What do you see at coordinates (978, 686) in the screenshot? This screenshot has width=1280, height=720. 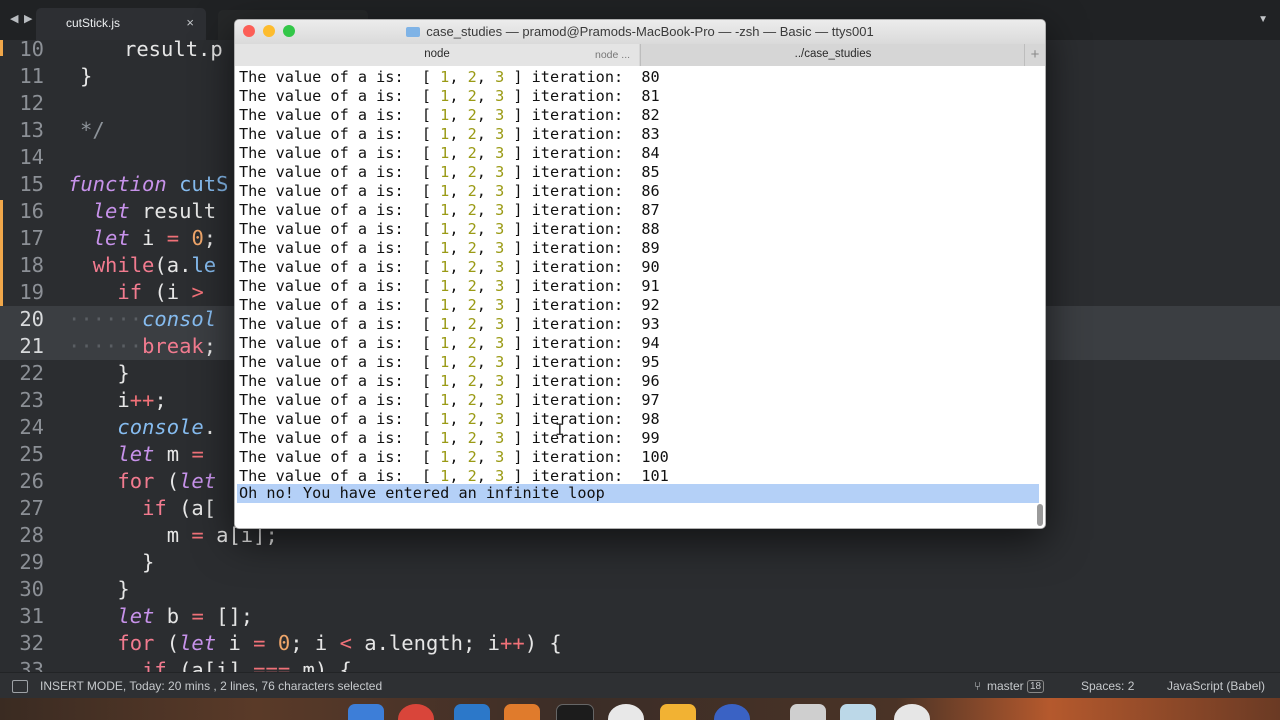 I see `git-branch-icon: ⑂` at bounding box center [978, 686].